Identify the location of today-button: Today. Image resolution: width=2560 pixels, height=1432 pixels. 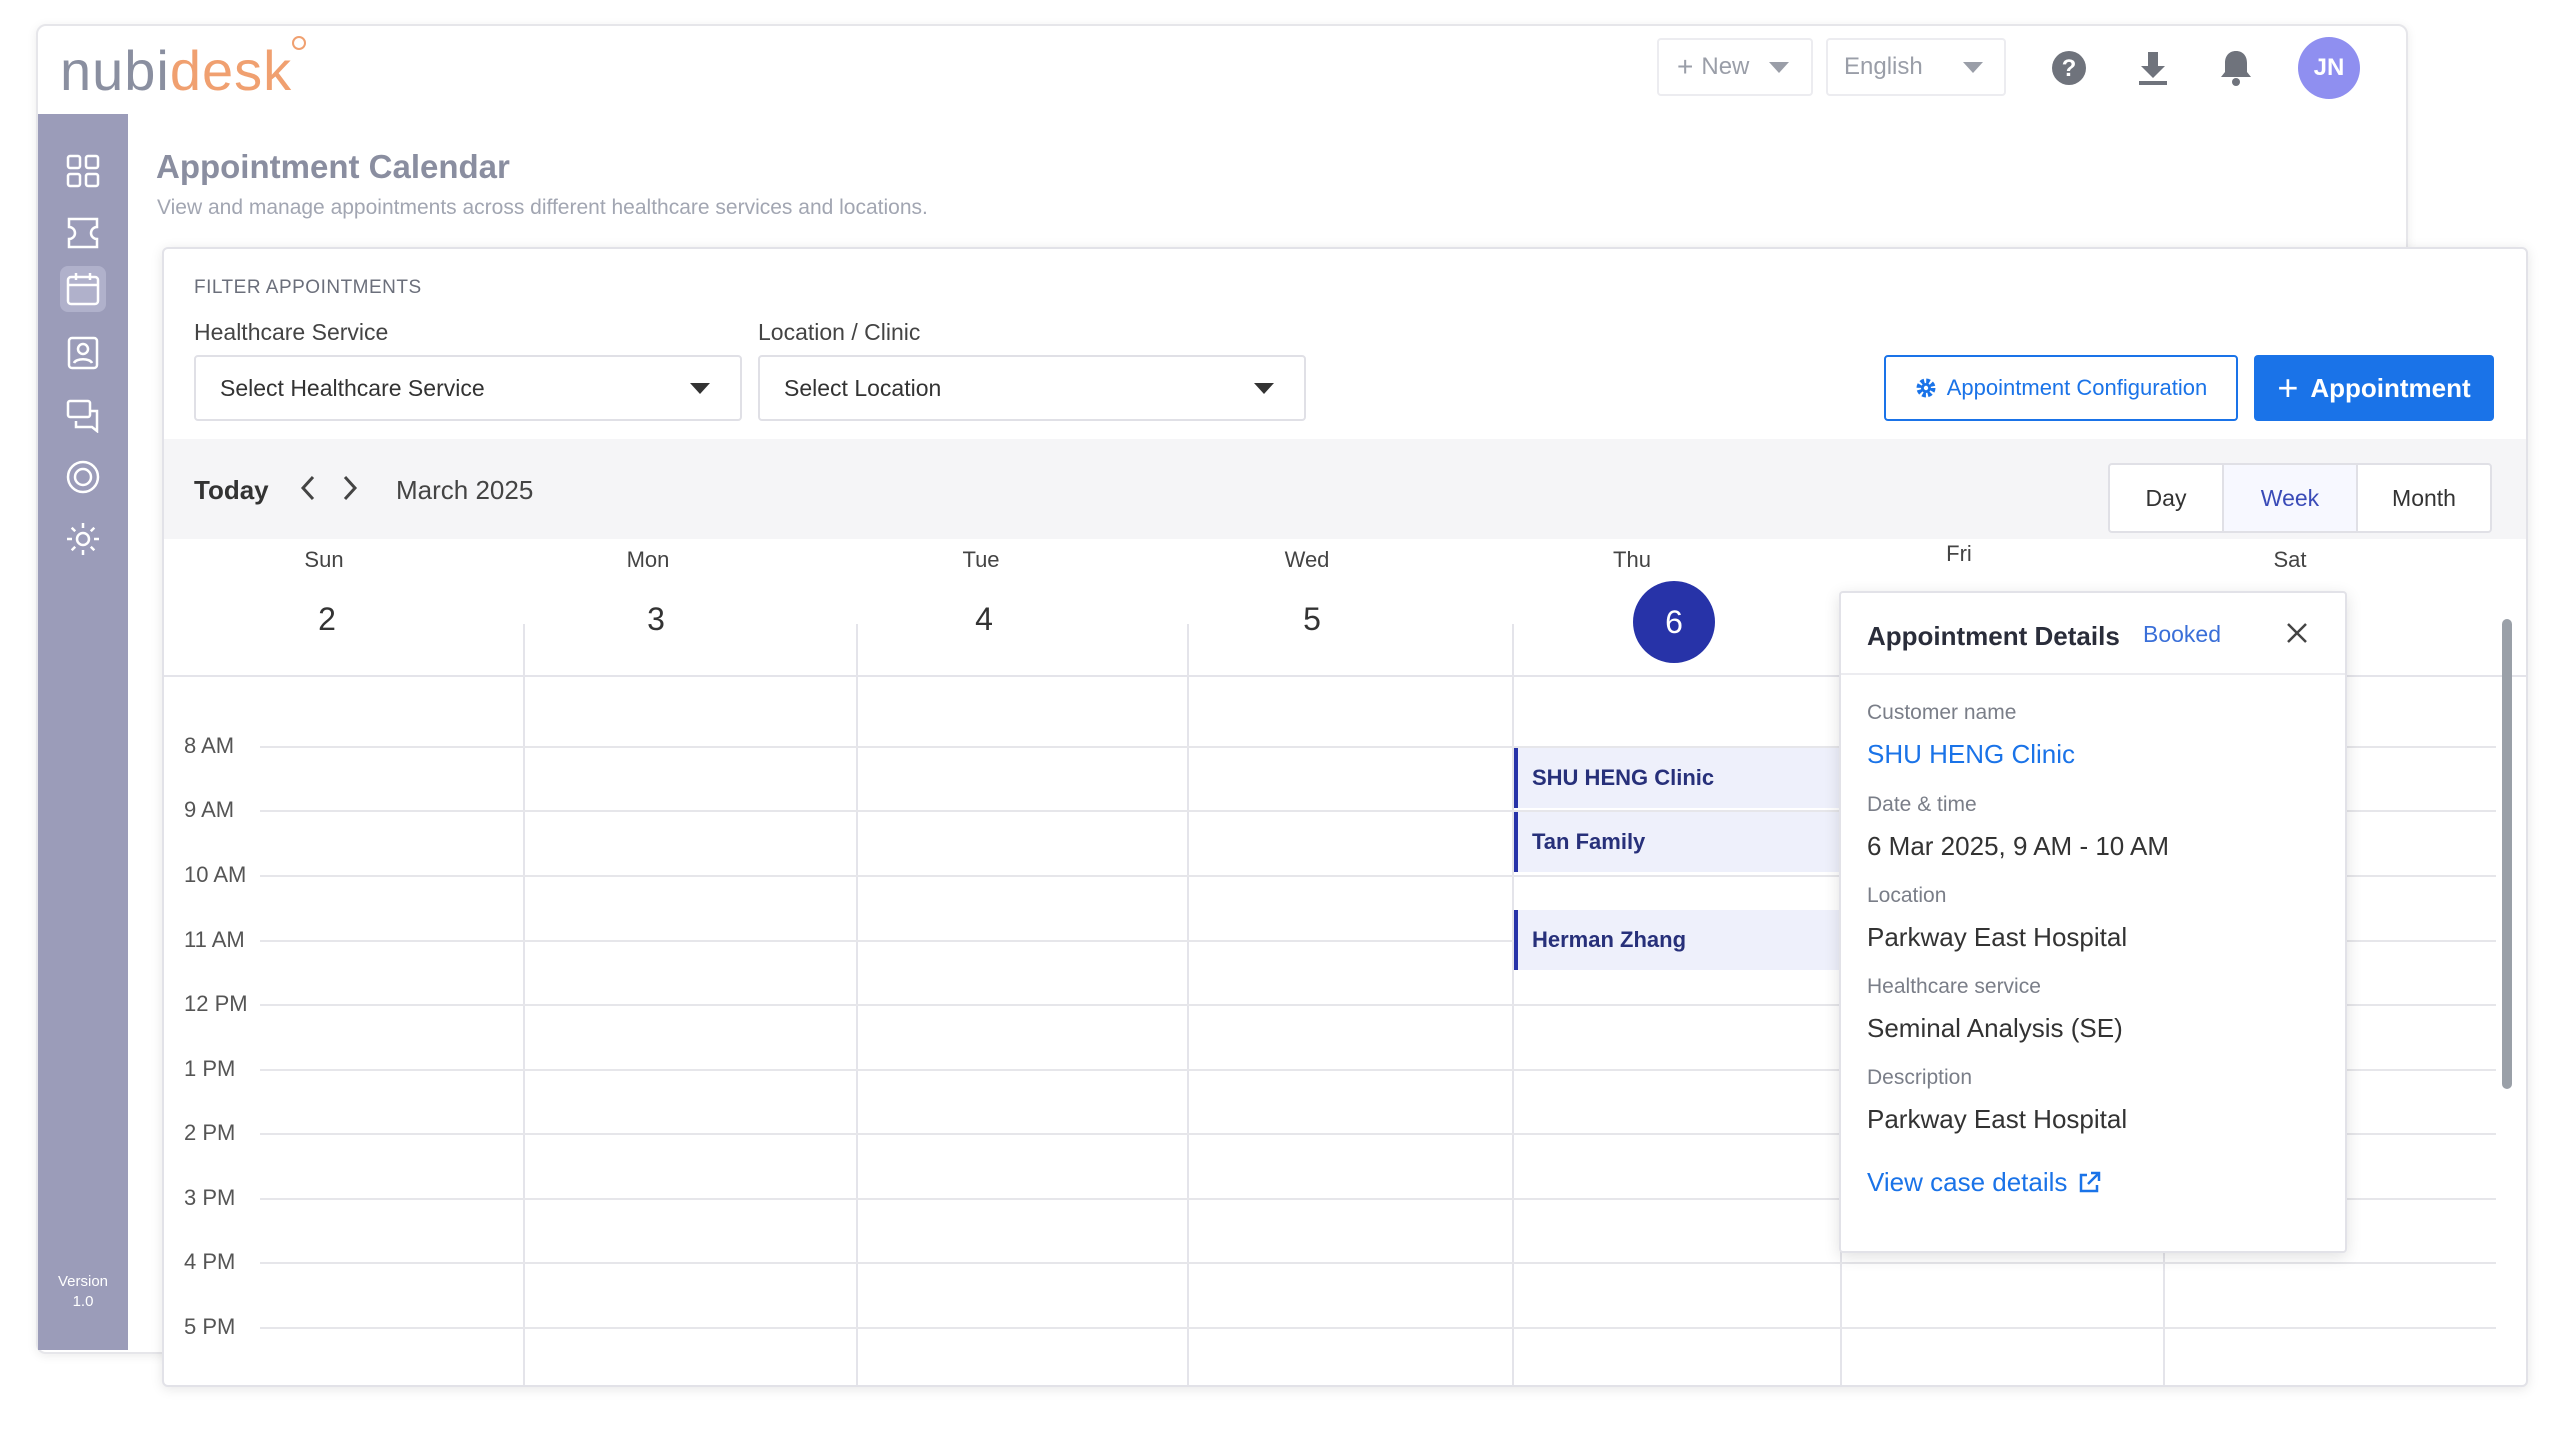
(231, 490).